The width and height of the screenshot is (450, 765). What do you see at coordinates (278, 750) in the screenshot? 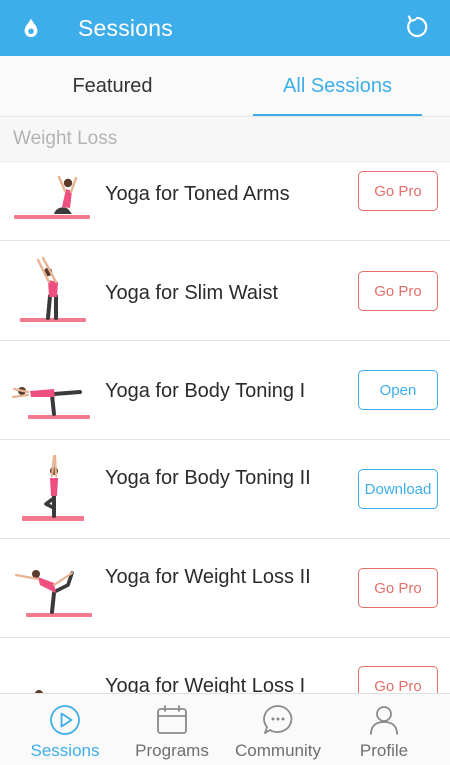
I see `nav-label: Community` at bounding box center [278, 750].